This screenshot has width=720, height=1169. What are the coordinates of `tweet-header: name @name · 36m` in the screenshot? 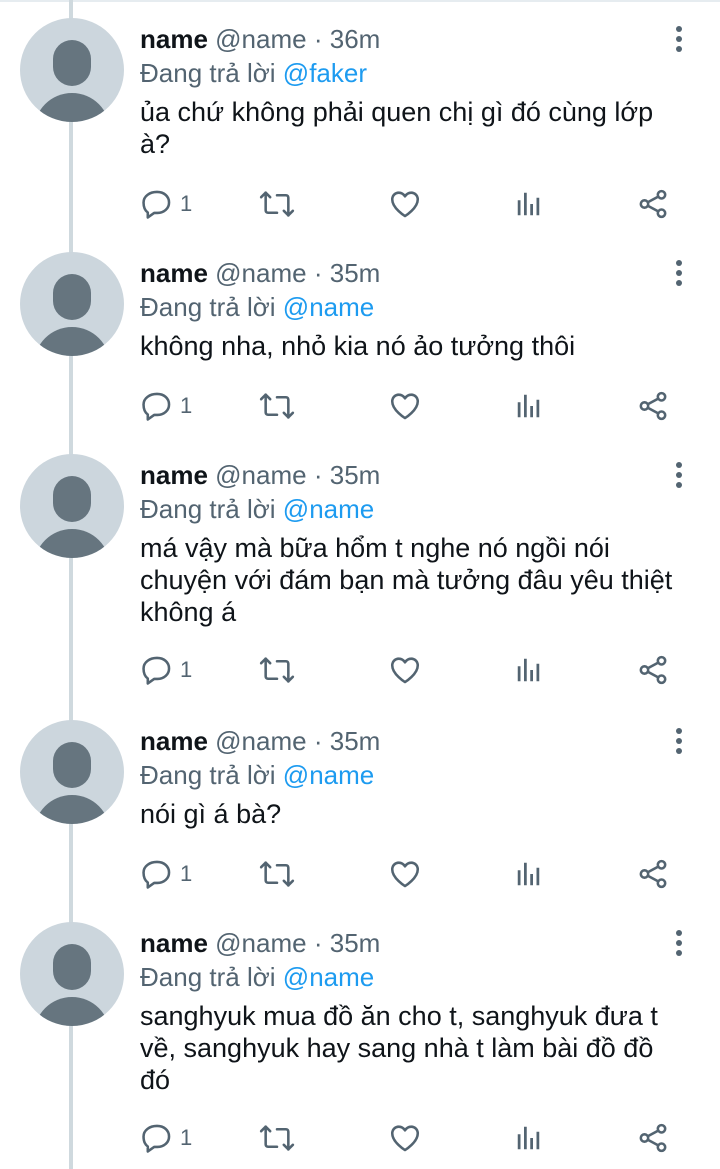 It's located at (412, 39).